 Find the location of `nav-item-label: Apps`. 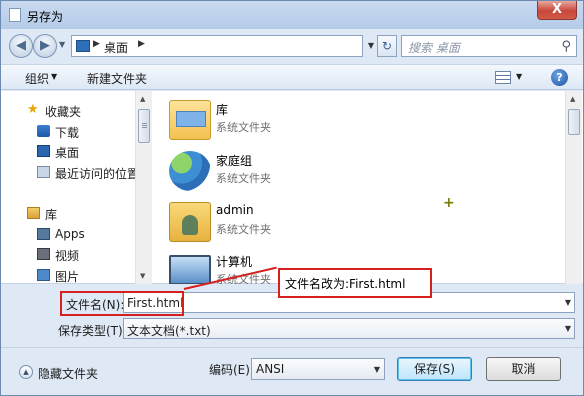

nav-item-label: Apps is located at coordinates (70, 234).